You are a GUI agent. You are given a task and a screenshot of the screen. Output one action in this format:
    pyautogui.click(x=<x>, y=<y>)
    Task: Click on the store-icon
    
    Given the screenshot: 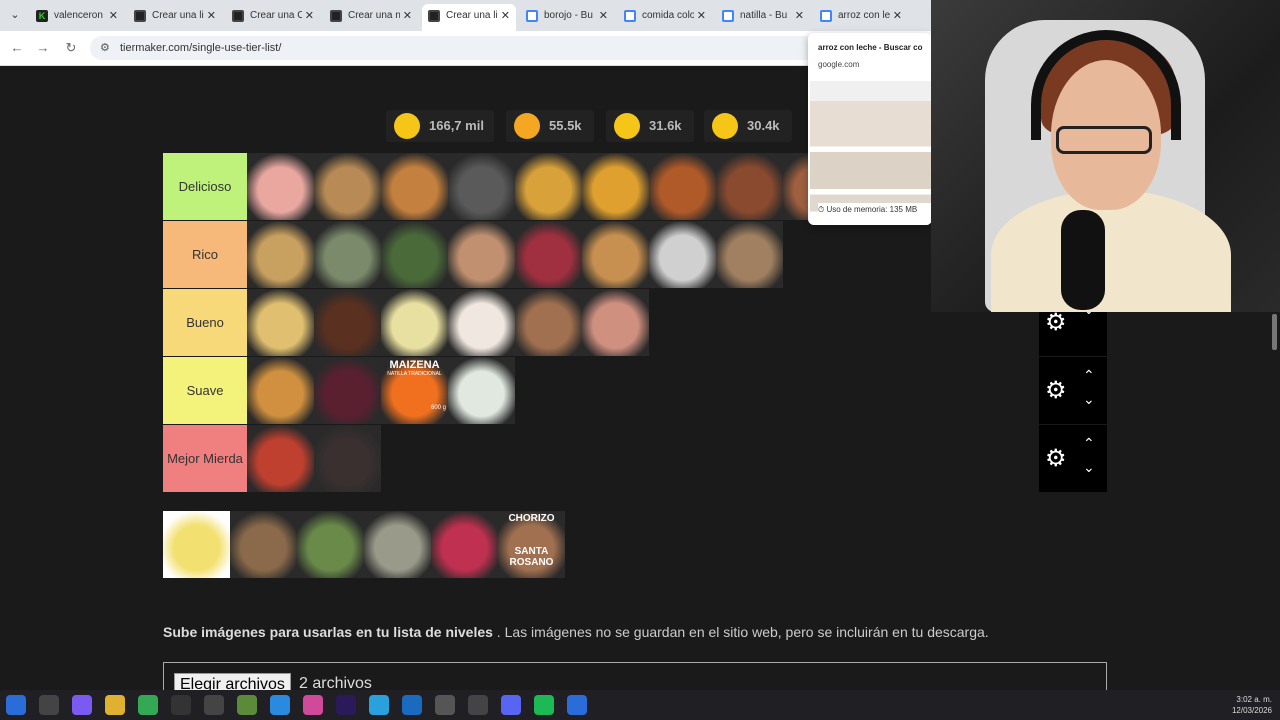 What is the action you would take?
    pyautogui.click(x=181, y=705)
    